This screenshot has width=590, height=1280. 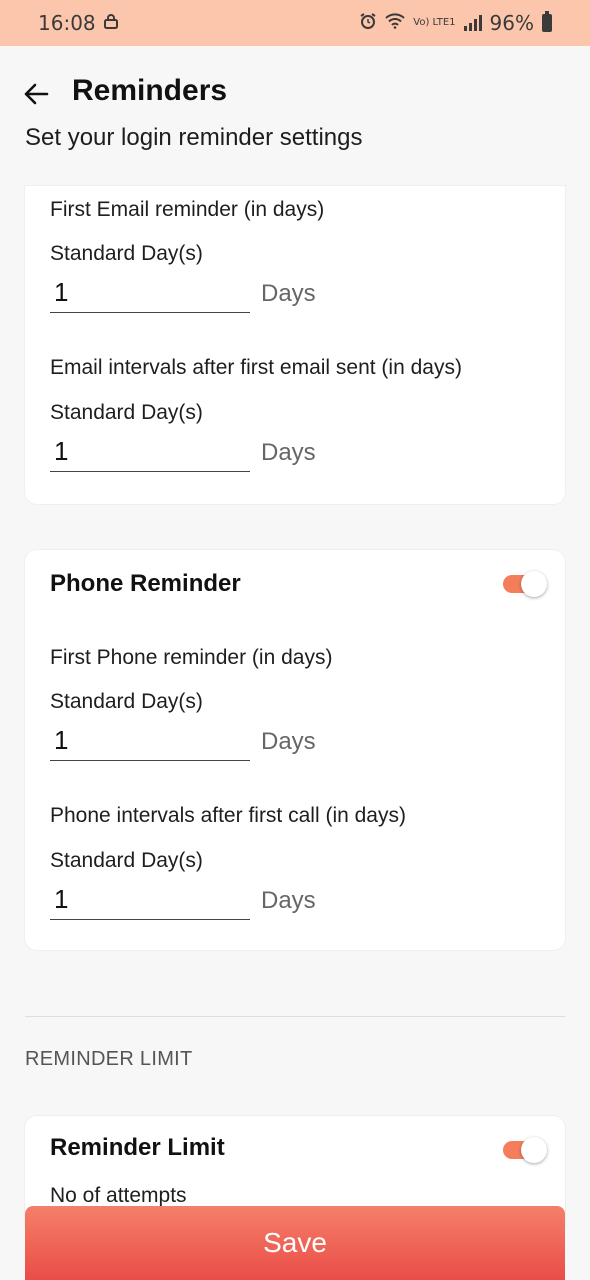 What do you see at coordinates (288, 452) in the screenshot?
I see `email-interval-days-unit: Days` at bounding box center [288, 452].